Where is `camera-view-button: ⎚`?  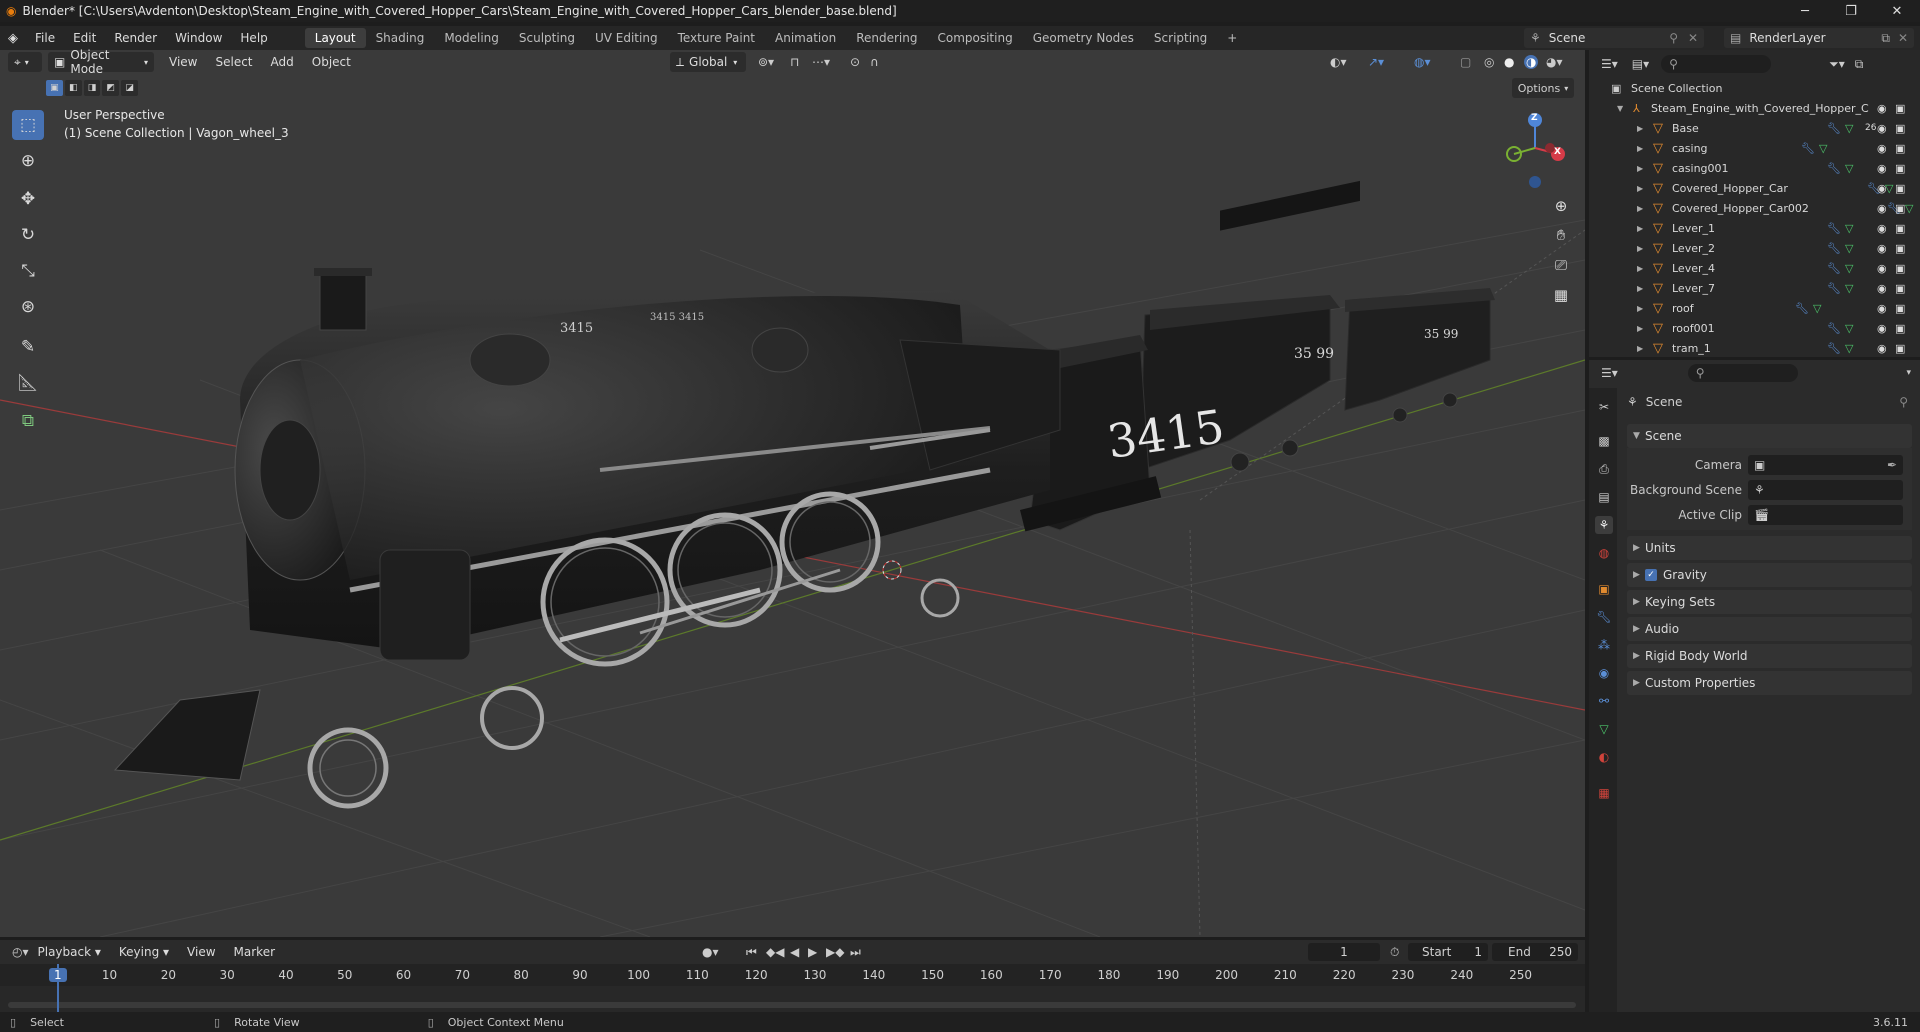 camera-view-button: ⎚ is located at coordinates (1561, 265).